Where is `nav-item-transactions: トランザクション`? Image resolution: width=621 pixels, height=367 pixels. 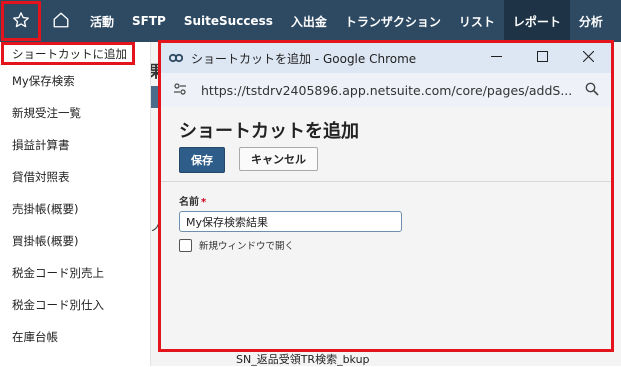
nav-item-transactions: トランザクション is located at coordinates (393, 21).